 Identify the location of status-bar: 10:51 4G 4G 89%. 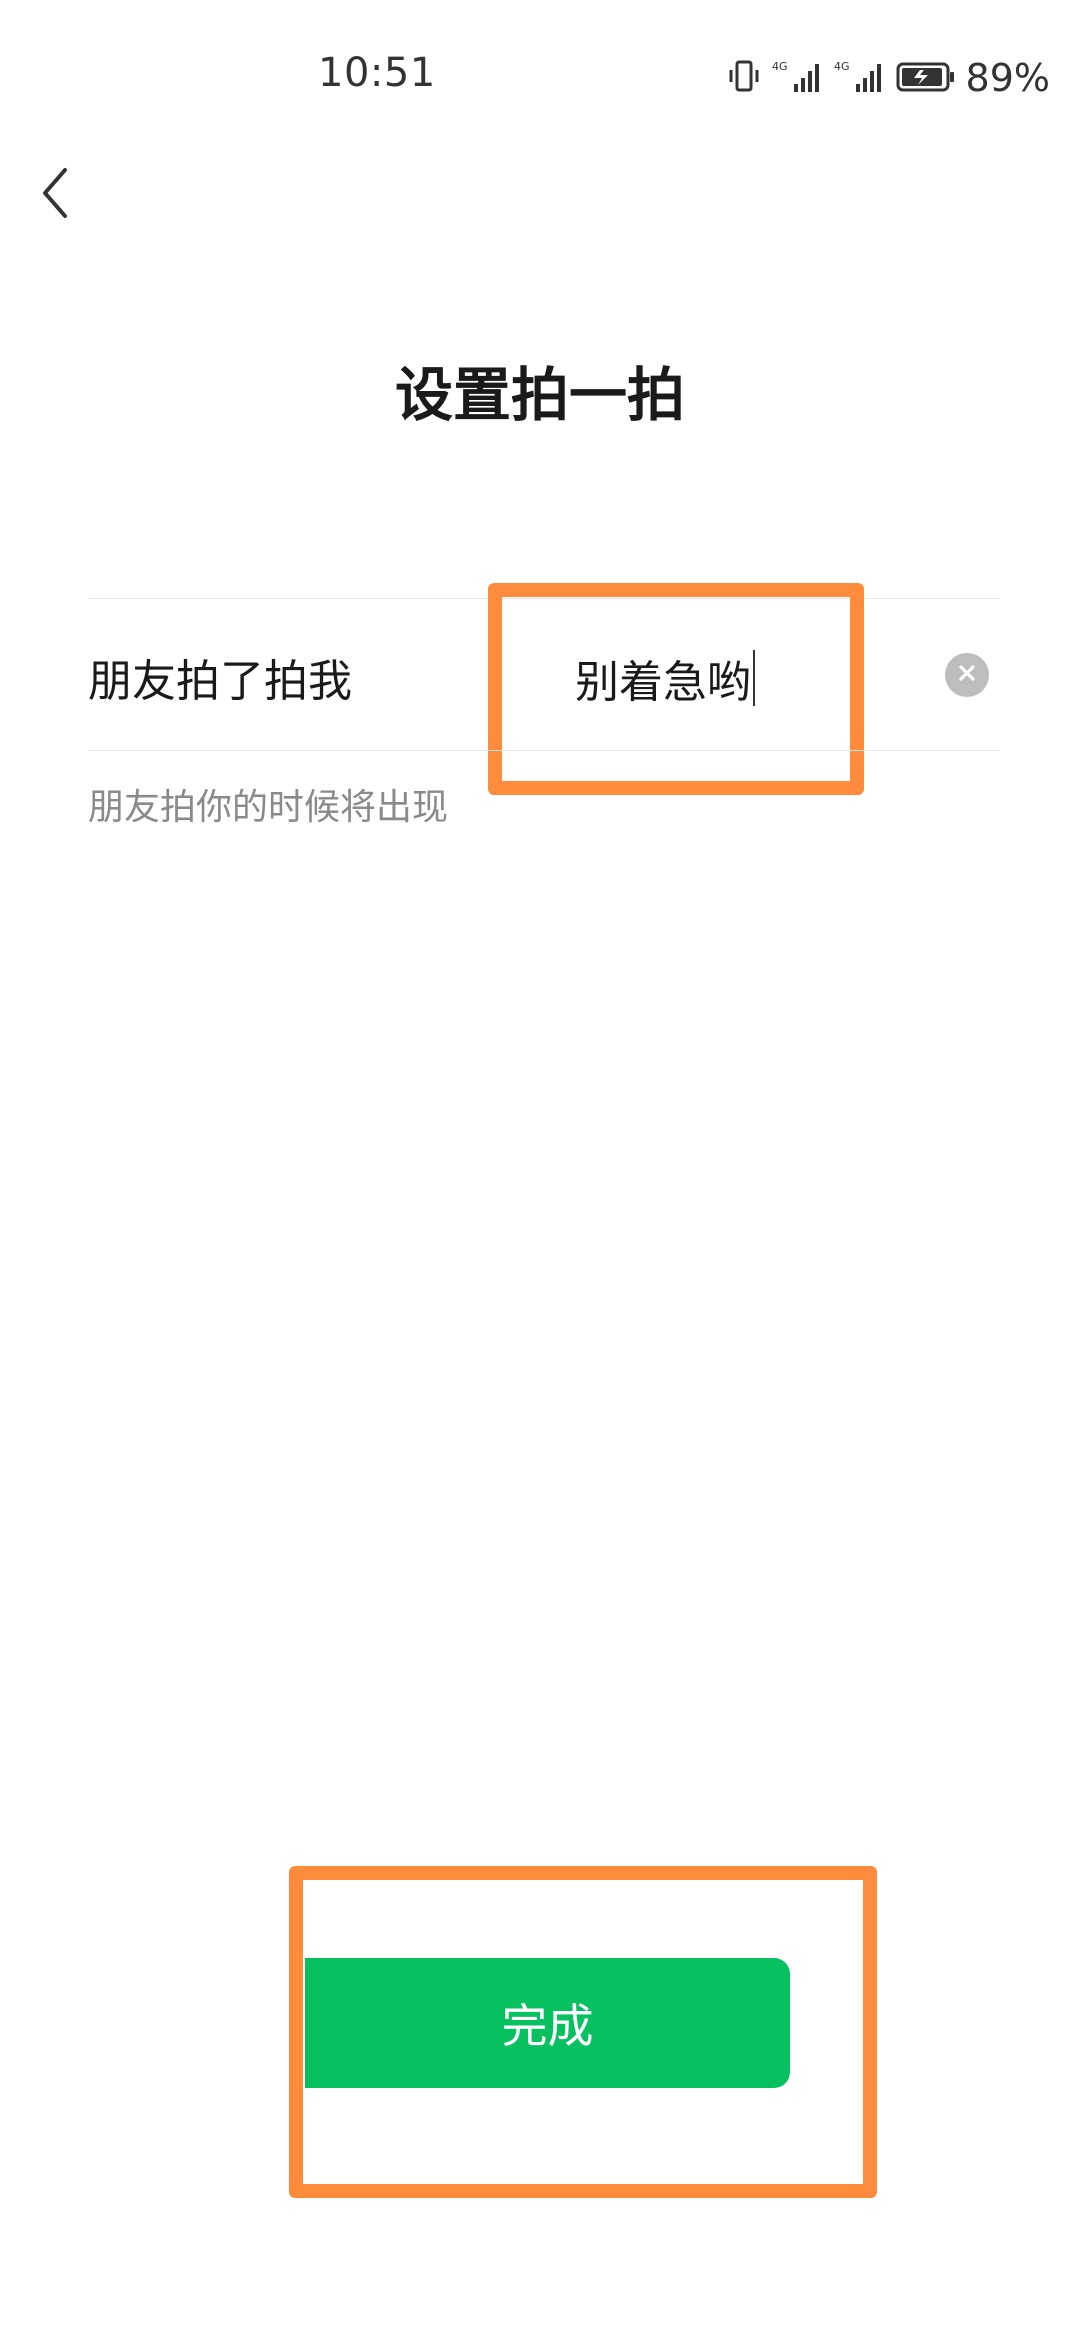
(540, 75).